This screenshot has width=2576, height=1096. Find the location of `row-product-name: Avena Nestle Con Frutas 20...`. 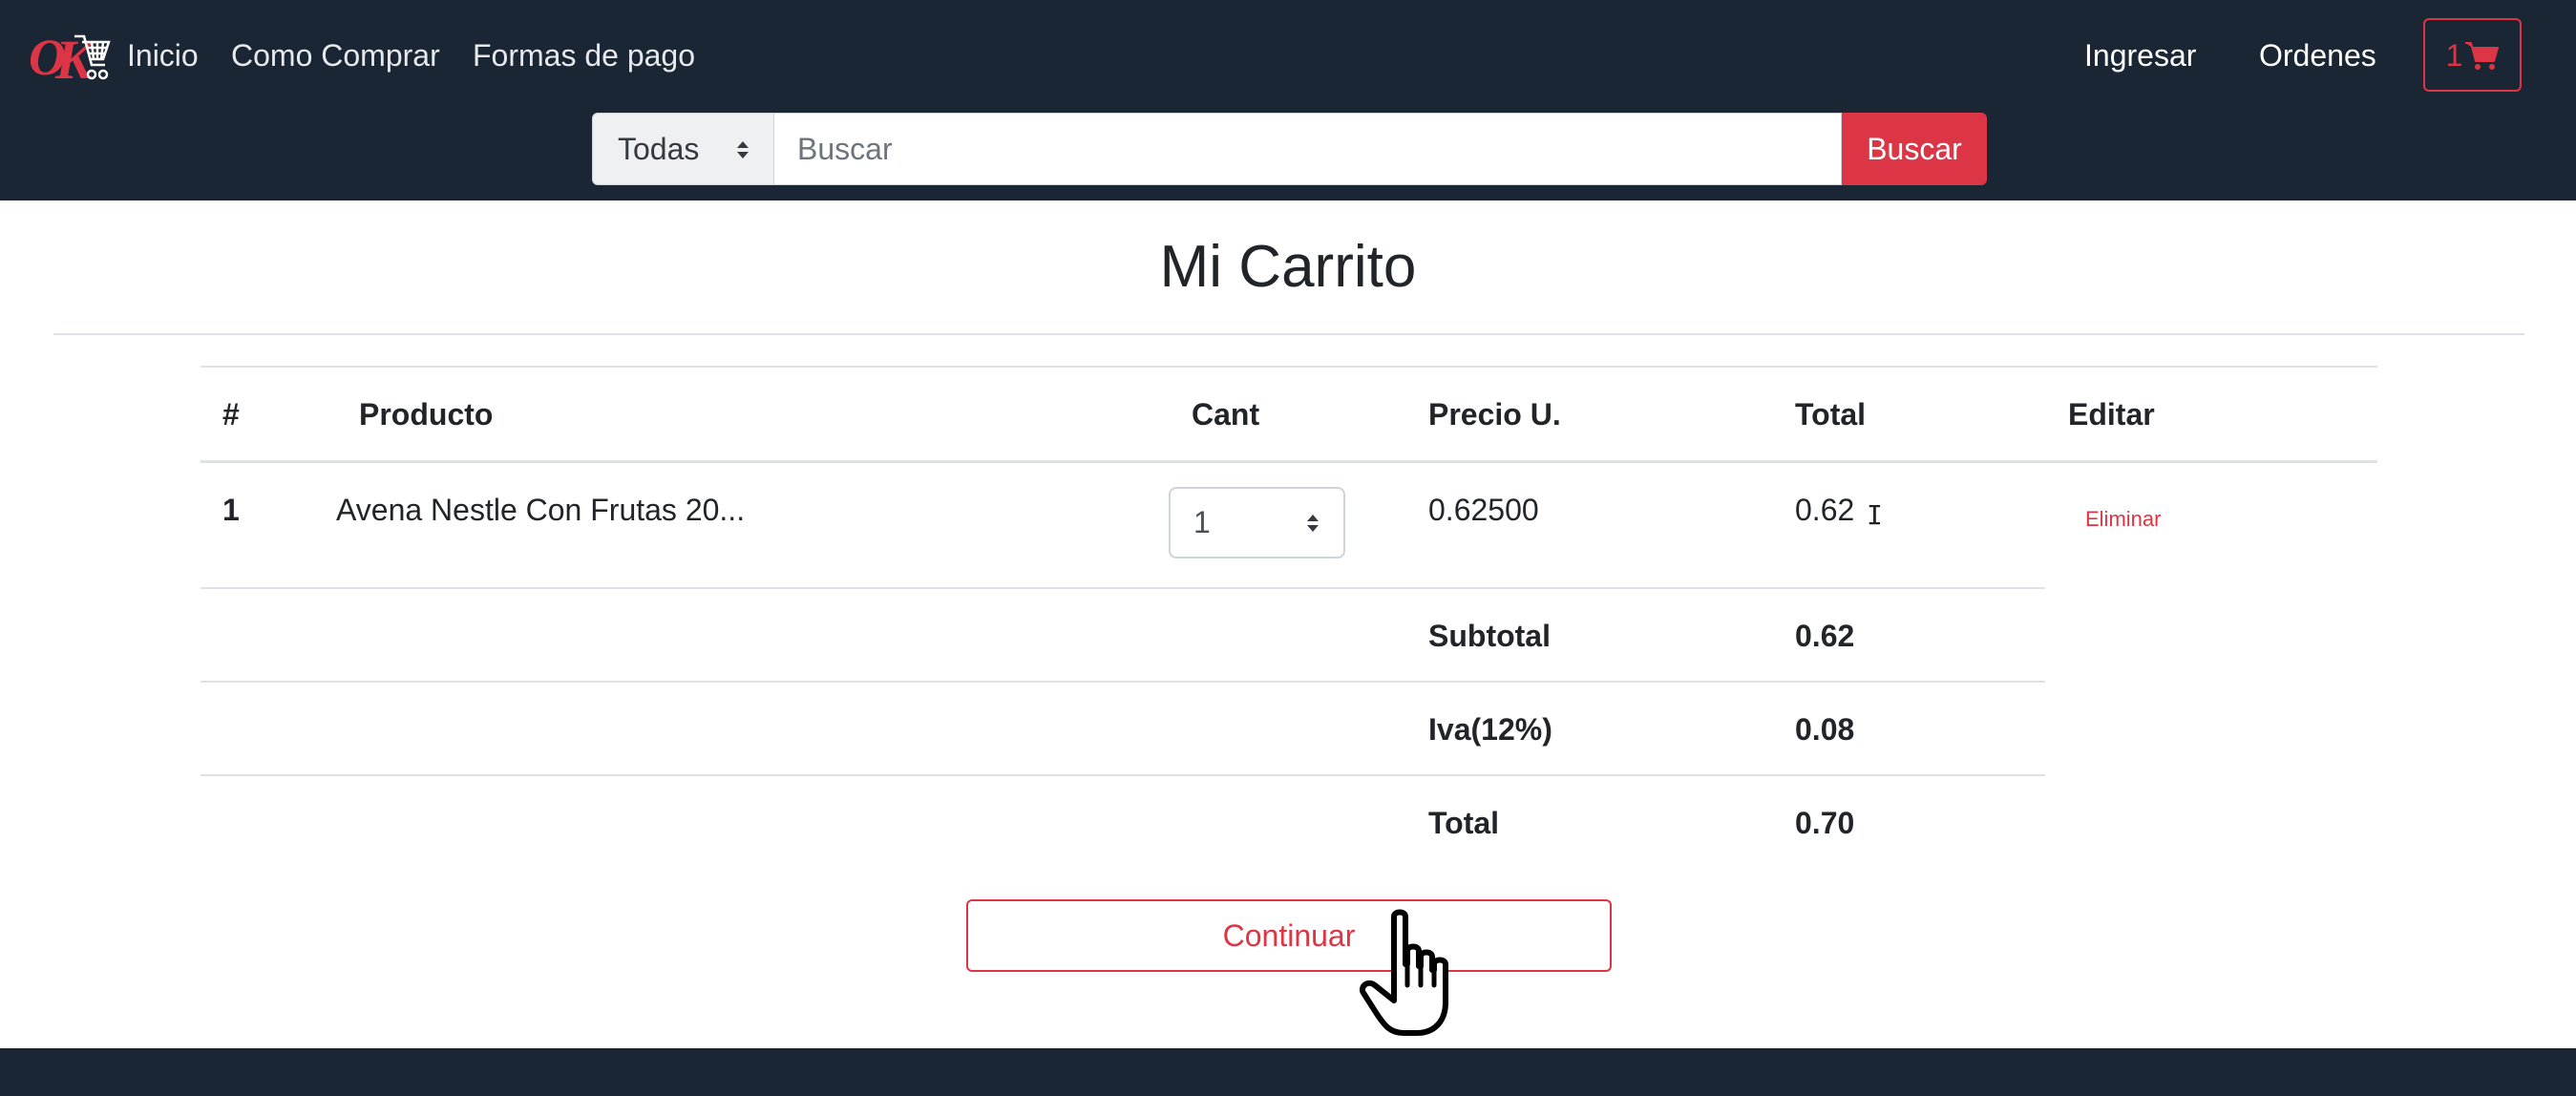

row-product-name: Avena Nestle Con Frutas 20... is located at coordinates (541, 510).